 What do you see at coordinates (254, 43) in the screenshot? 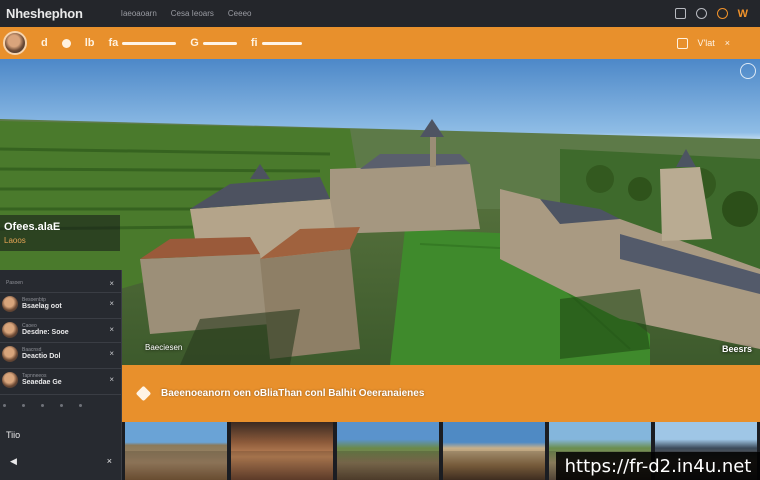
I see `toolbar-glyph: fi` at bounding box center [254, 43].